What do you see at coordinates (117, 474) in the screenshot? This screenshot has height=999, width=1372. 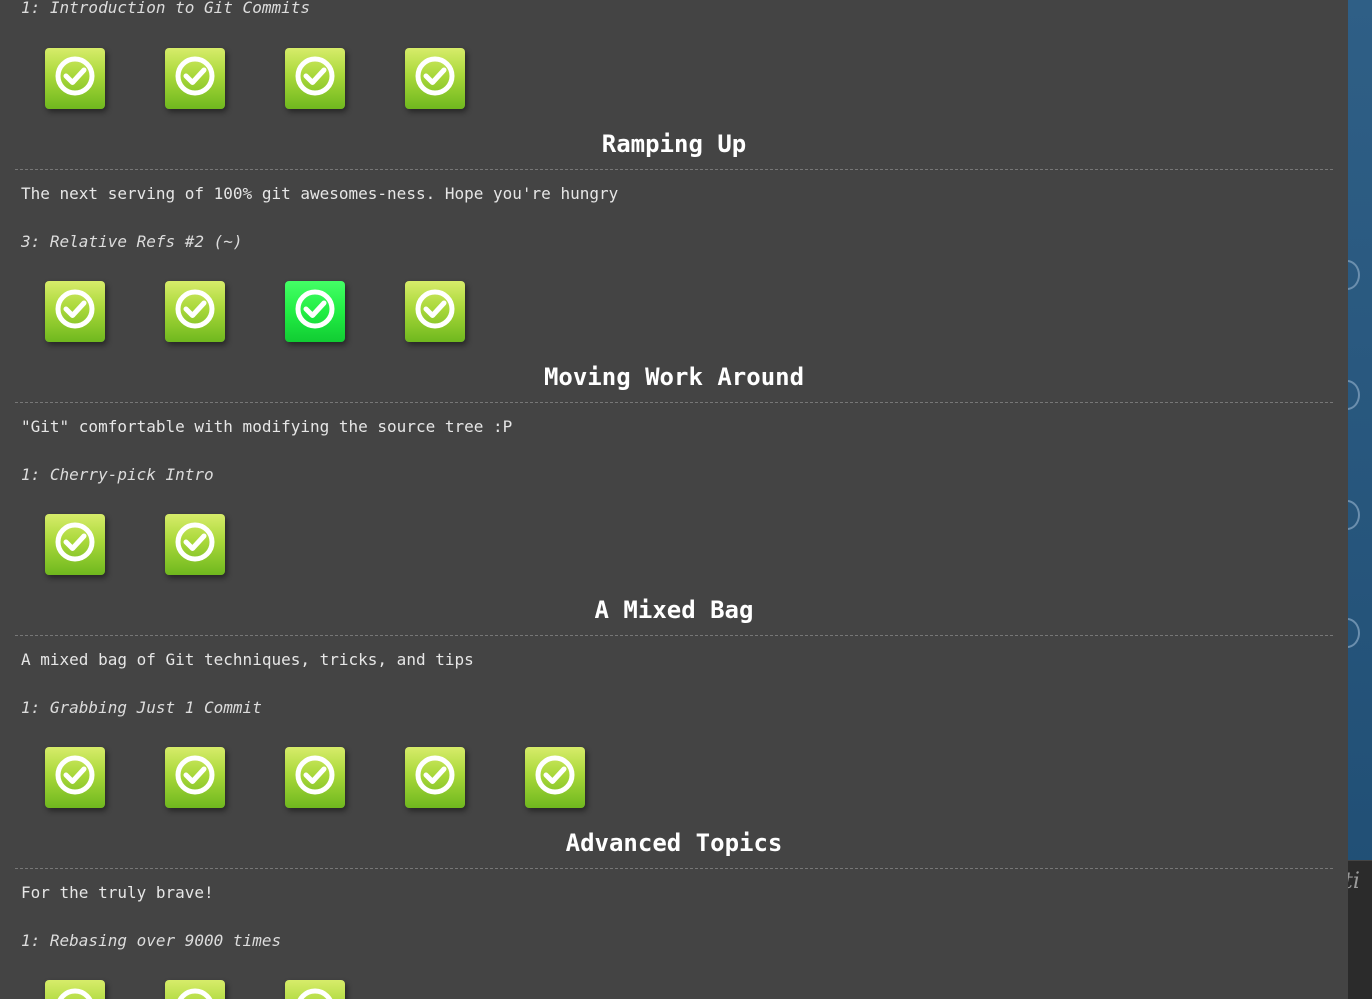 I see `level-name-moving-work-around: 1: Cherry-pick Intro` at bounding box center [117, 474].